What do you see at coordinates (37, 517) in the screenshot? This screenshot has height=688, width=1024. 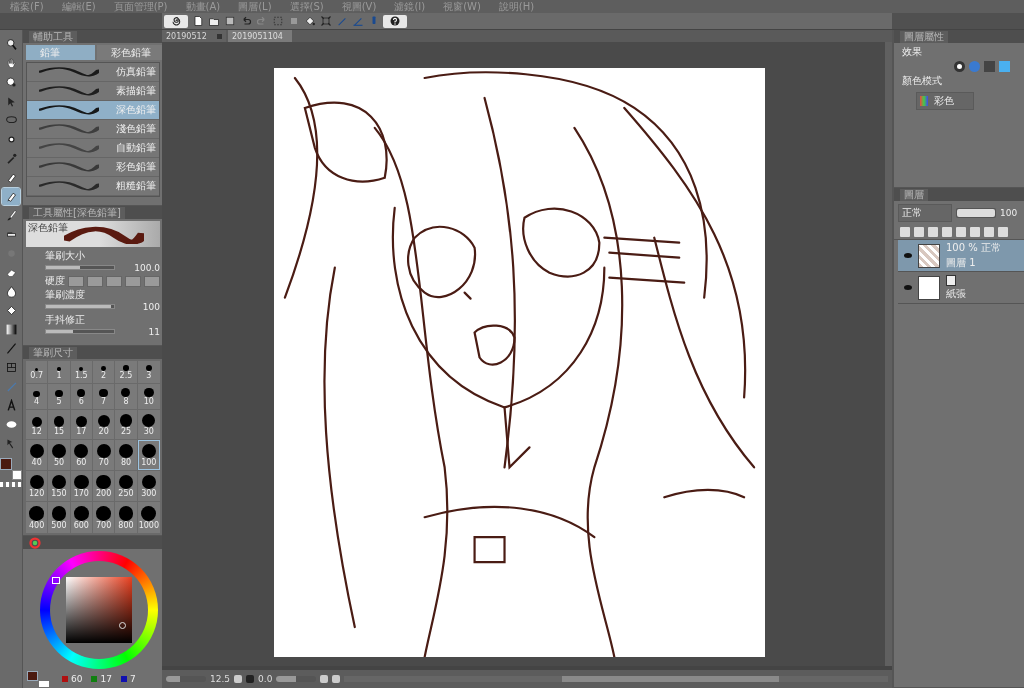 I see `brush-size-option: 400` at bounding box center [37, 517].